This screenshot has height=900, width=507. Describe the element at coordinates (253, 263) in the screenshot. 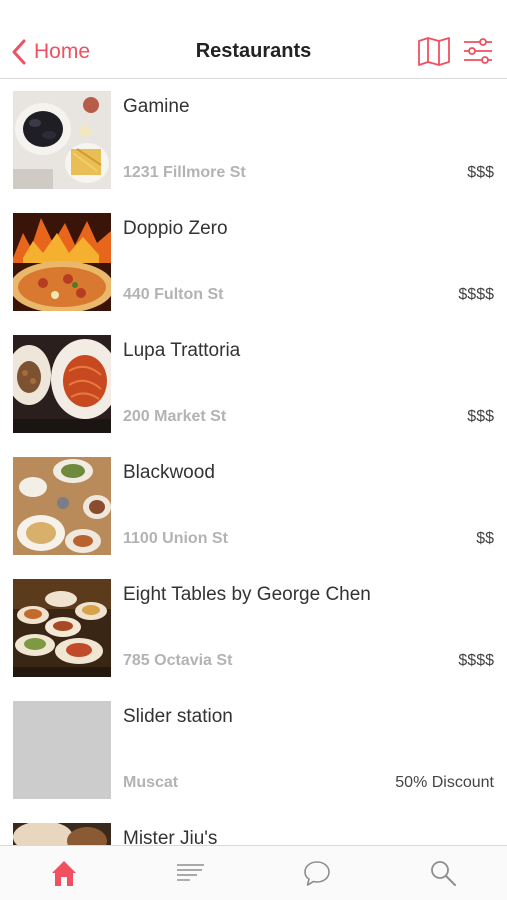

I see `list-item: Doppio Zero 440 Fulton St $$$$` at that location.